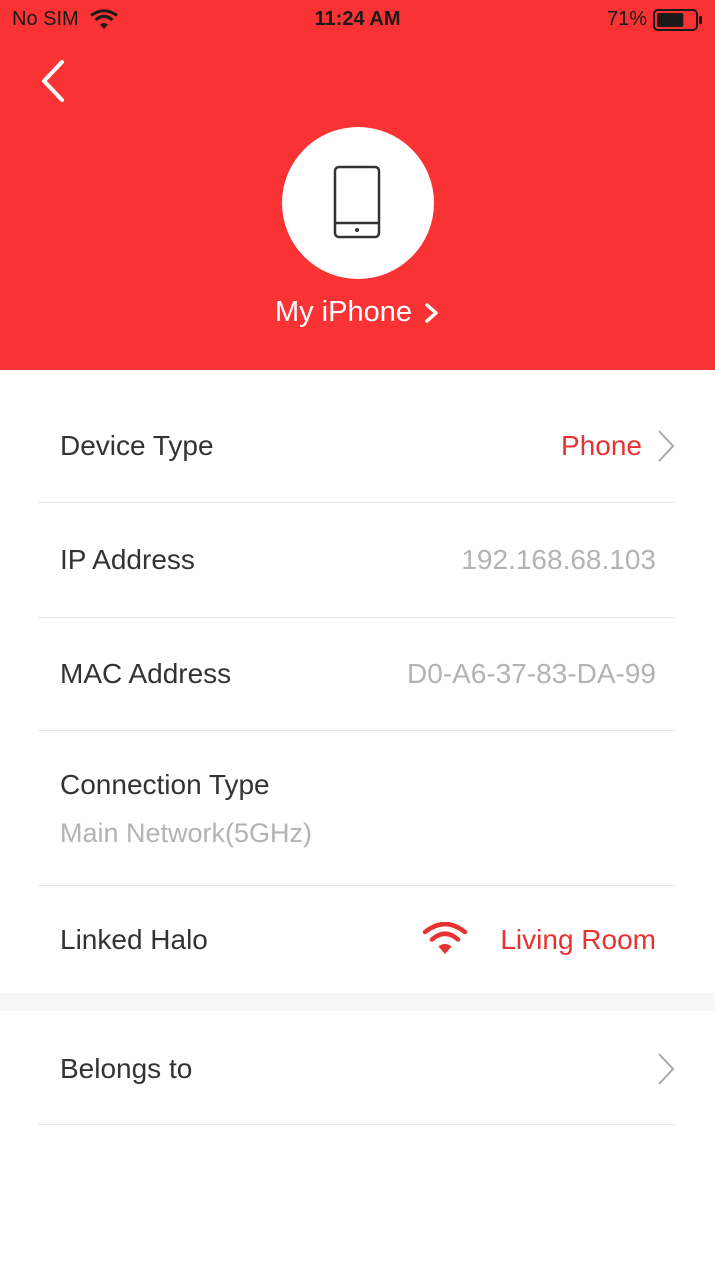  What do you see at coordinates (445, 938) in the screenshot?
I see `wifi-icon` at bounding box center [445, 938].